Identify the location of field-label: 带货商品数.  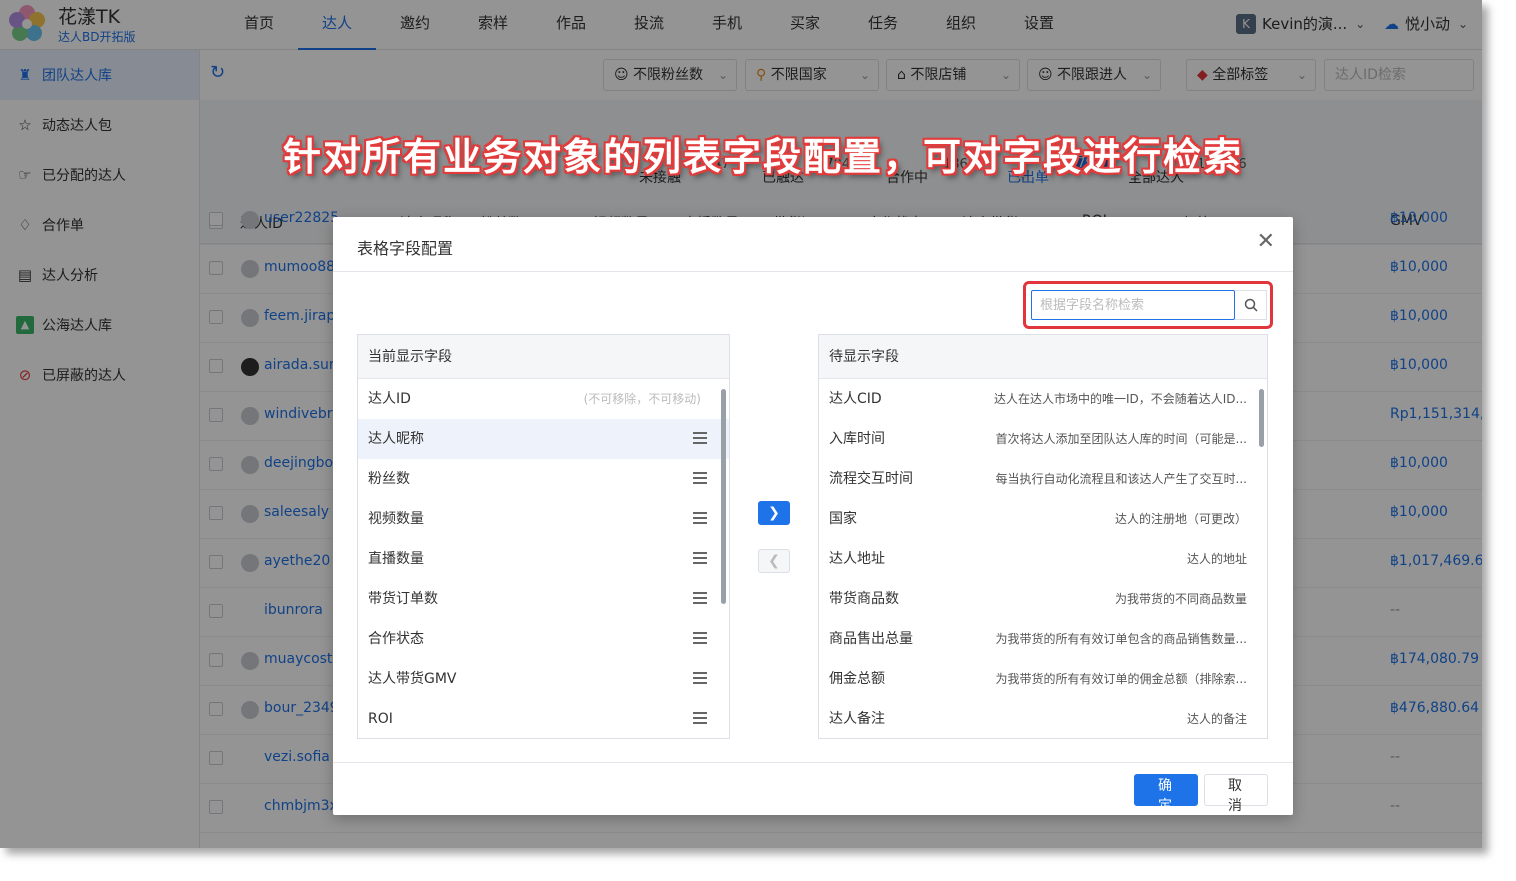
(864, 599).